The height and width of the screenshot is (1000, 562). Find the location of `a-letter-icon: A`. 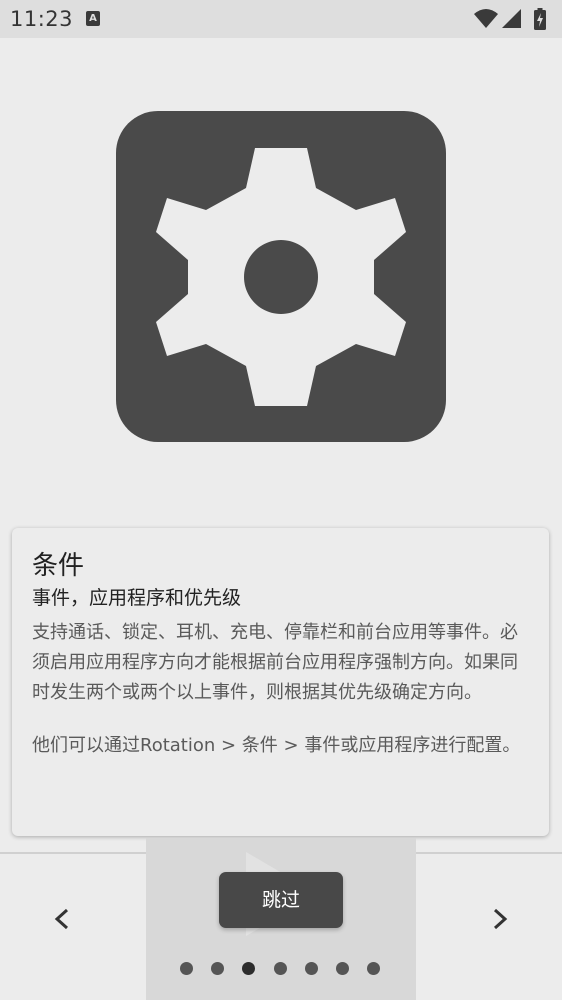

a-letter-icon: A is located at coordinates (93, 18).